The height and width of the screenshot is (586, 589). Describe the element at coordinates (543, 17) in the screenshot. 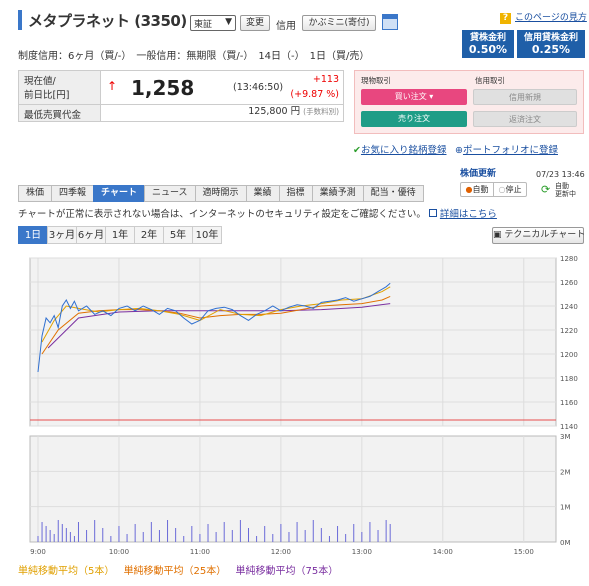

I see `help-link: ? このページの見方` at that location.